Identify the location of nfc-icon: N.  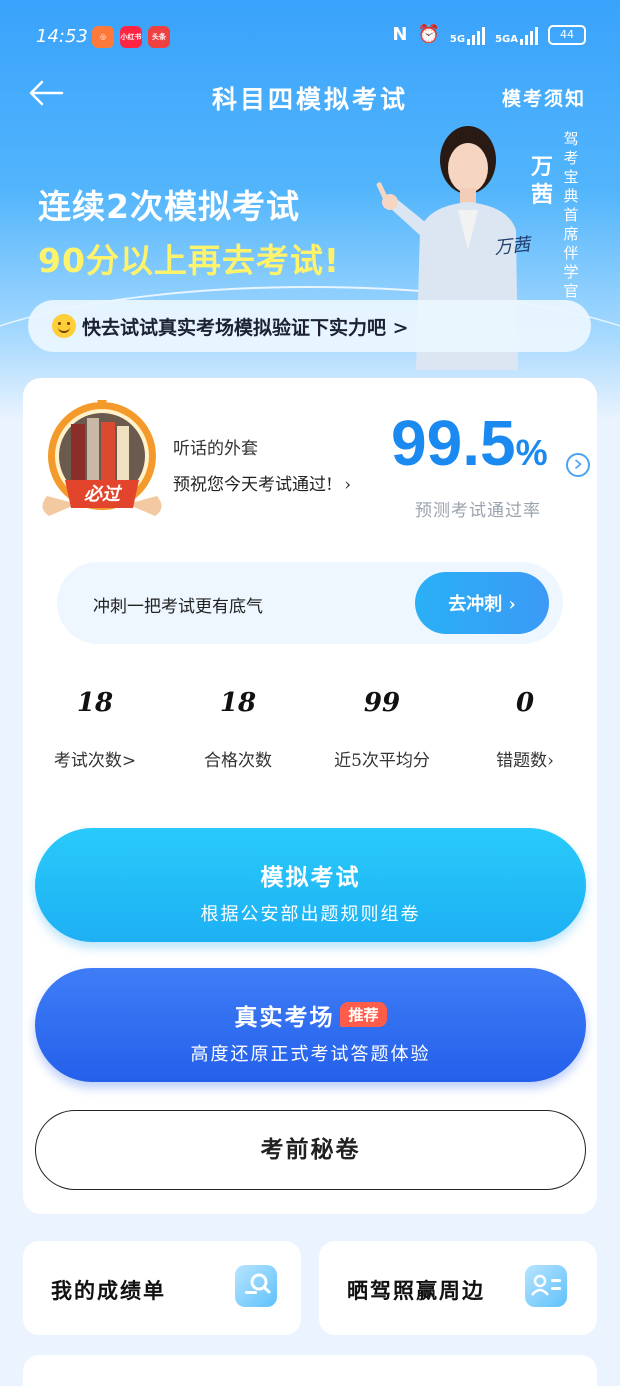
(400, 34).